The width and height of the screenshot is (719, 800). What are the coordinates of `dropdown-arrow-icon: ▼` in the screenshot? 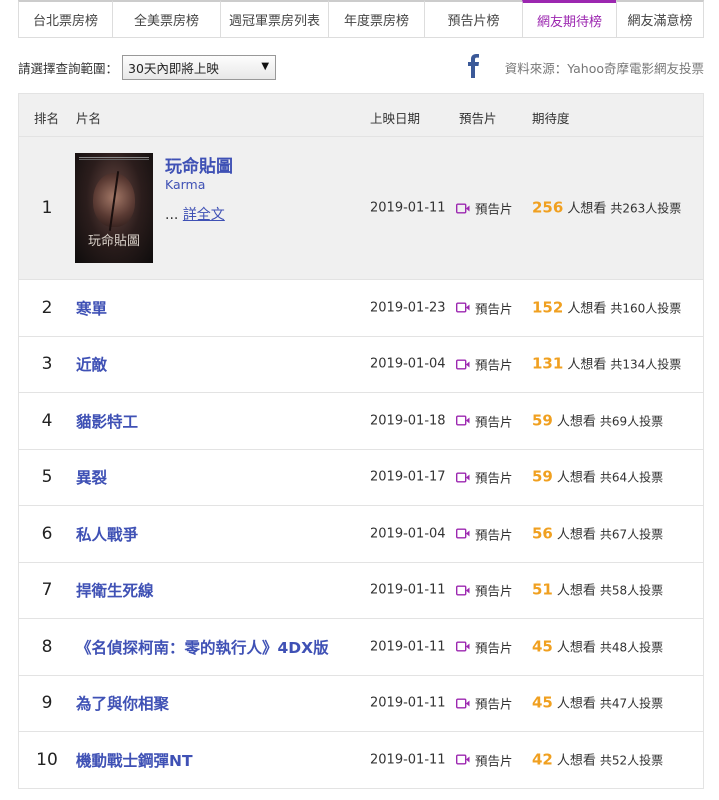 It's located at (265, 66).